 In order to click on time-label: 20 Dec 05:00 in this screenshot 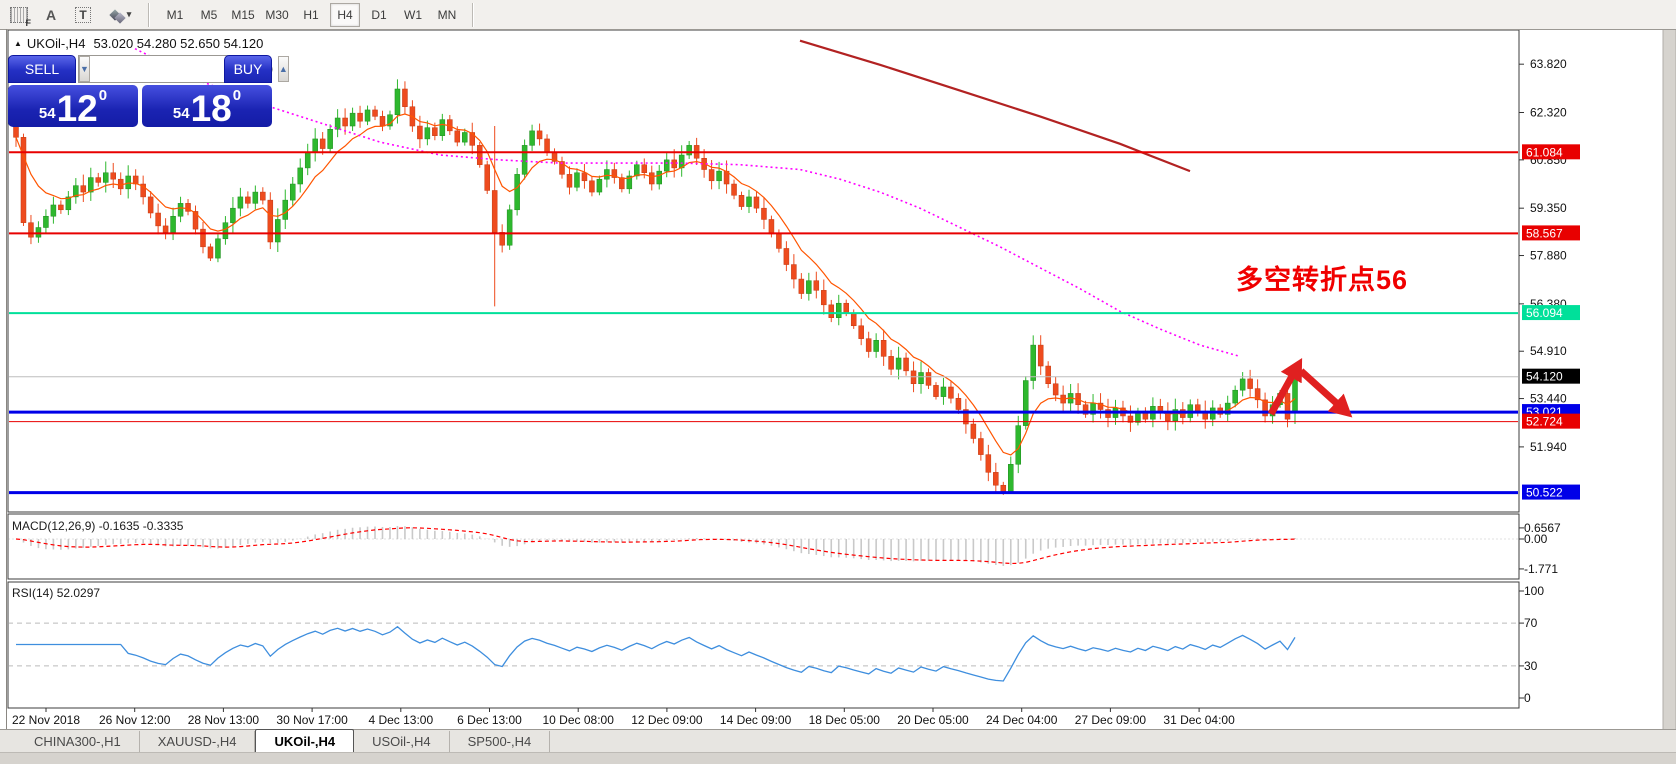, I will do `click(933, 720)`.